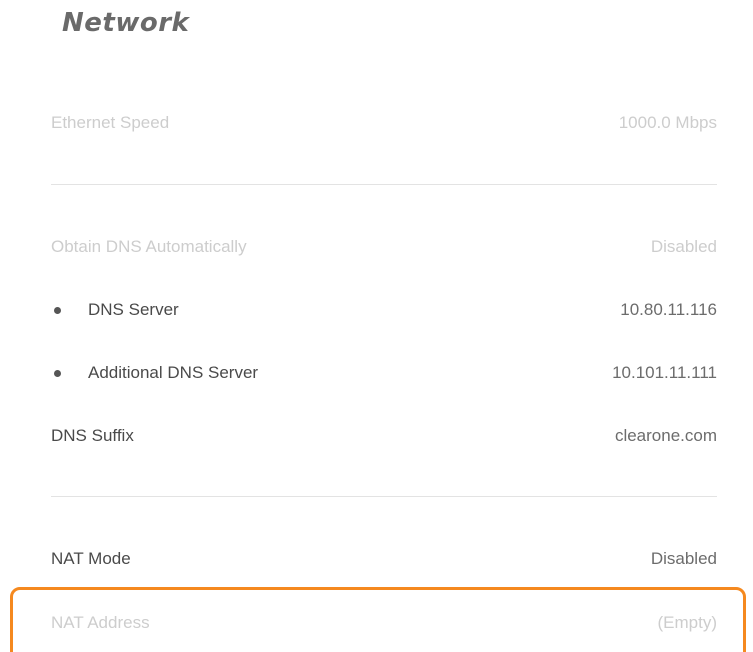 The height and width of the screenshot is (652, 753). Describe the element at coordinates (126, 23) in the screenshot. I see `page-title: Network` at that location.